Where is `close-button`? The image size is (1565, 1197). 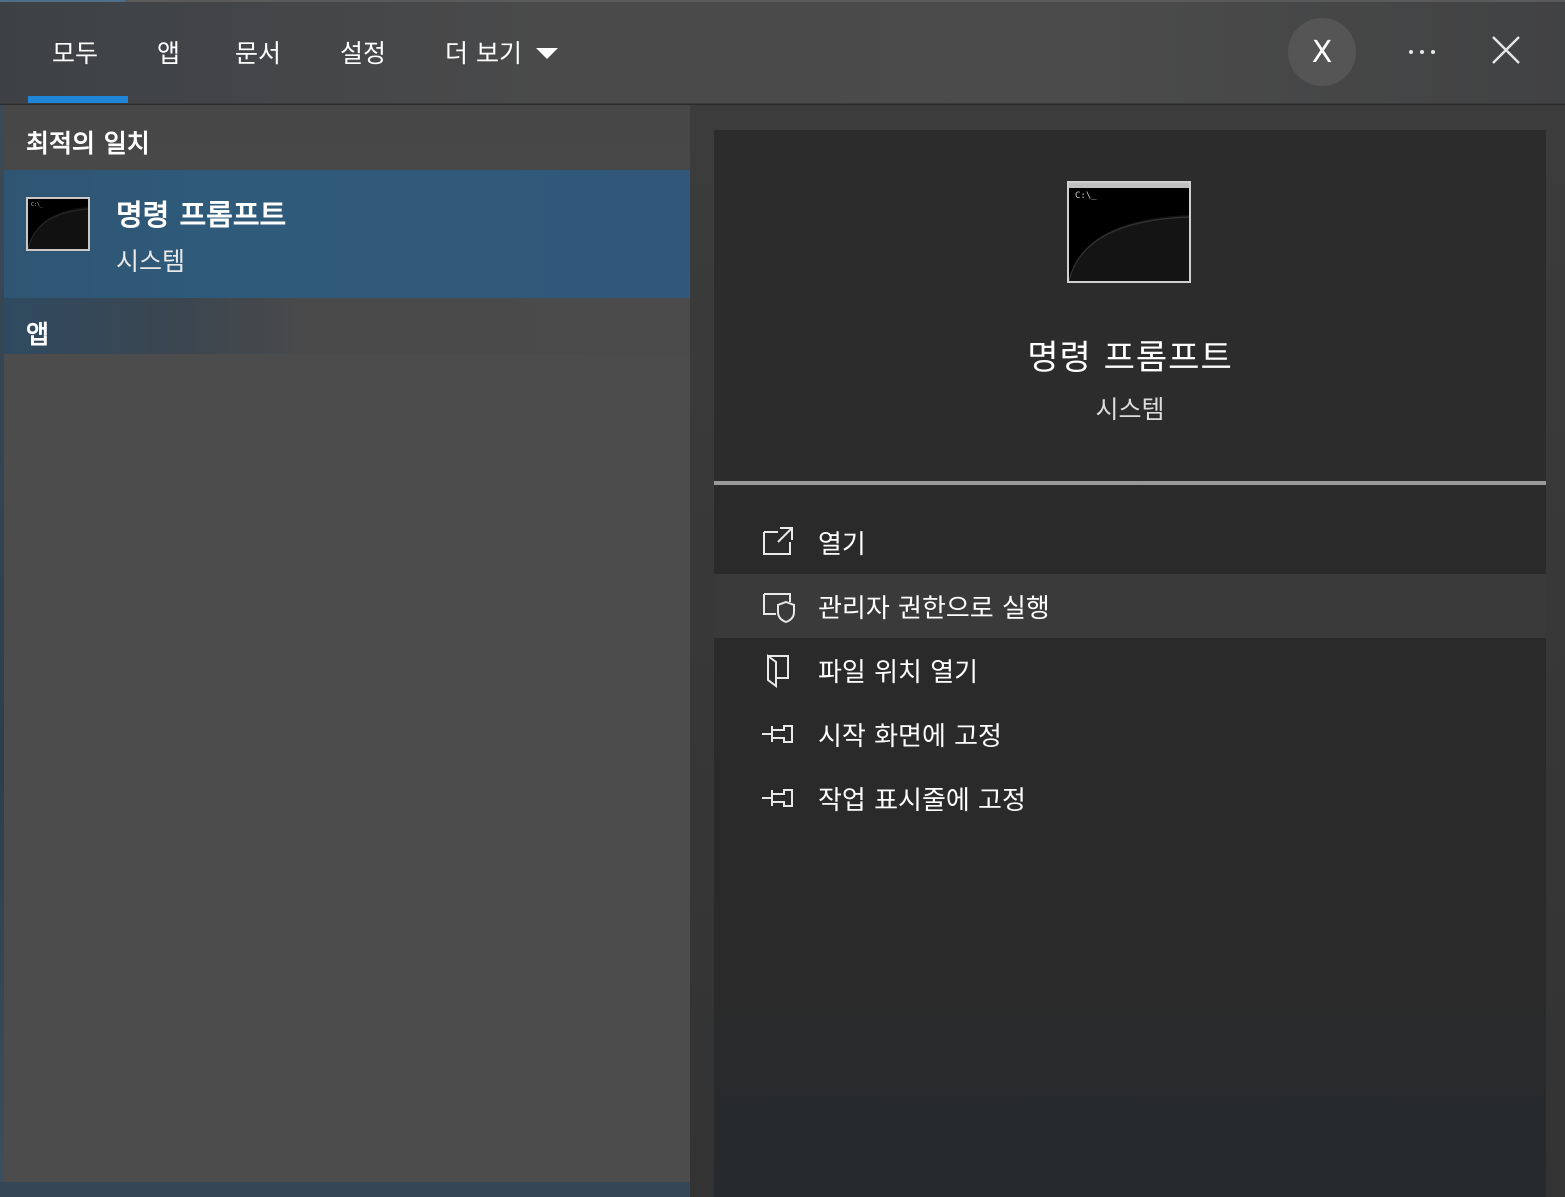 close-button is located at coordinates (1506, 50).